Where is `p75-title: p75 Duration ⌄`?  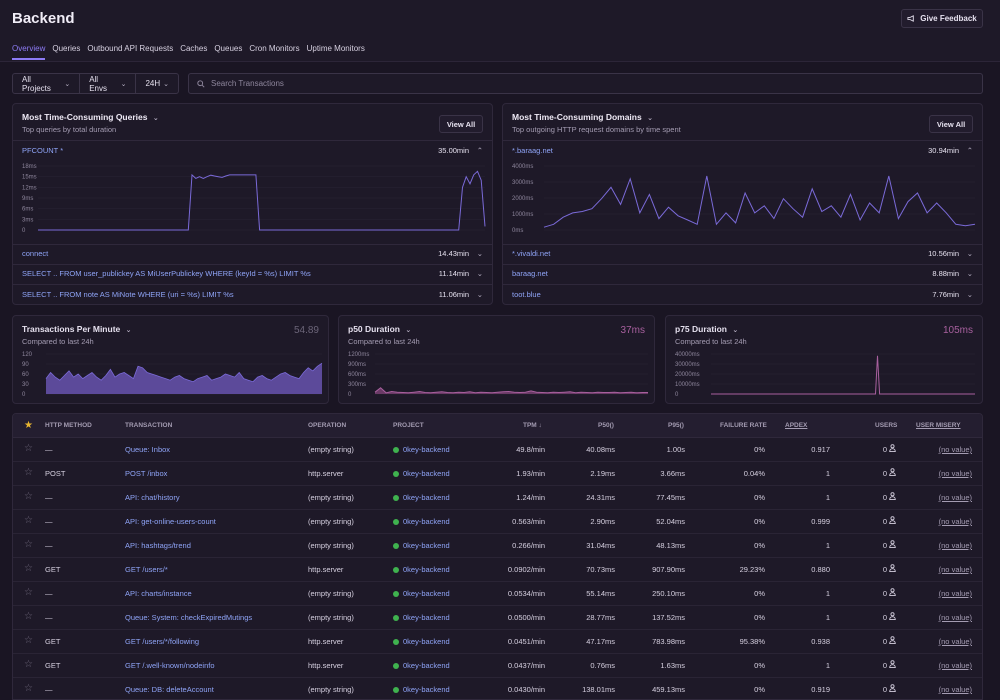 p75-title: p75 Duration ⌄ is located at coordinates (706, 329).